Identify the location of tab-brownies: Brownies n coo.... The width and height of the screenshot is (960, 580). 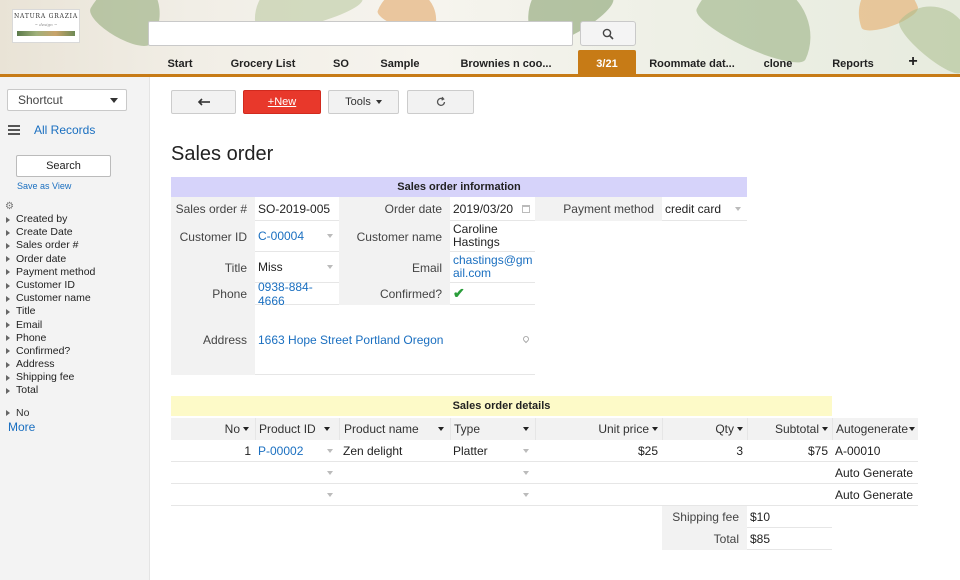
(506, 62).